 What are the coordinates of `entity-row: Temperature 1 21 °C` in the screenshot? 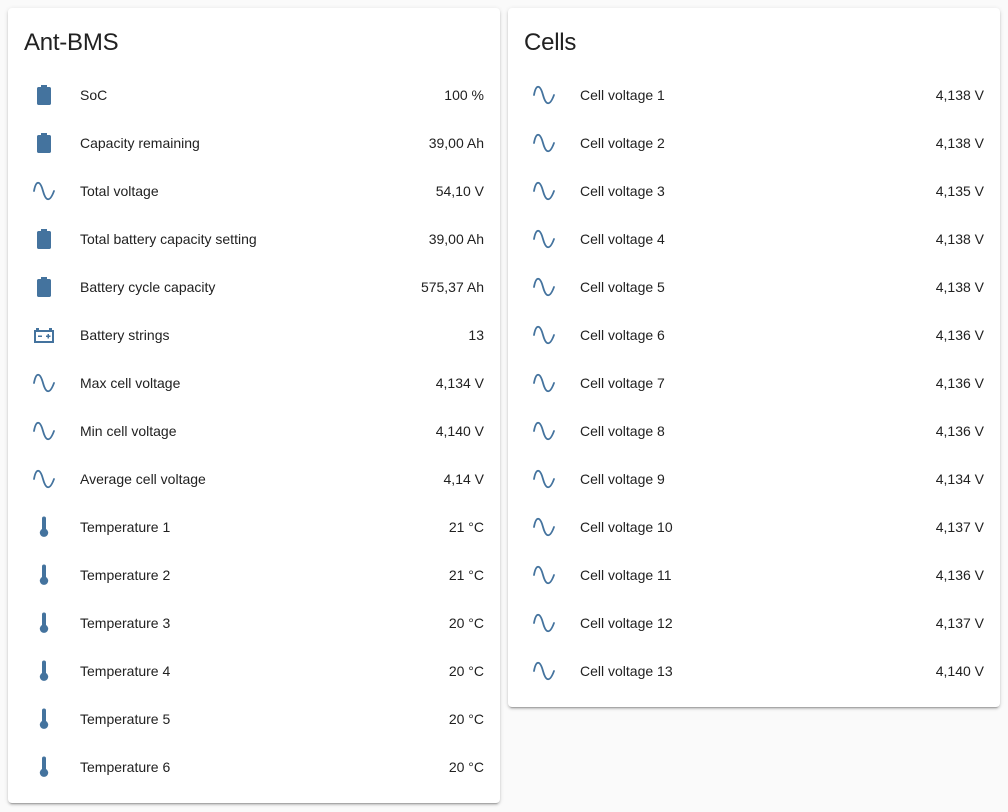 It's located at (254, 527).